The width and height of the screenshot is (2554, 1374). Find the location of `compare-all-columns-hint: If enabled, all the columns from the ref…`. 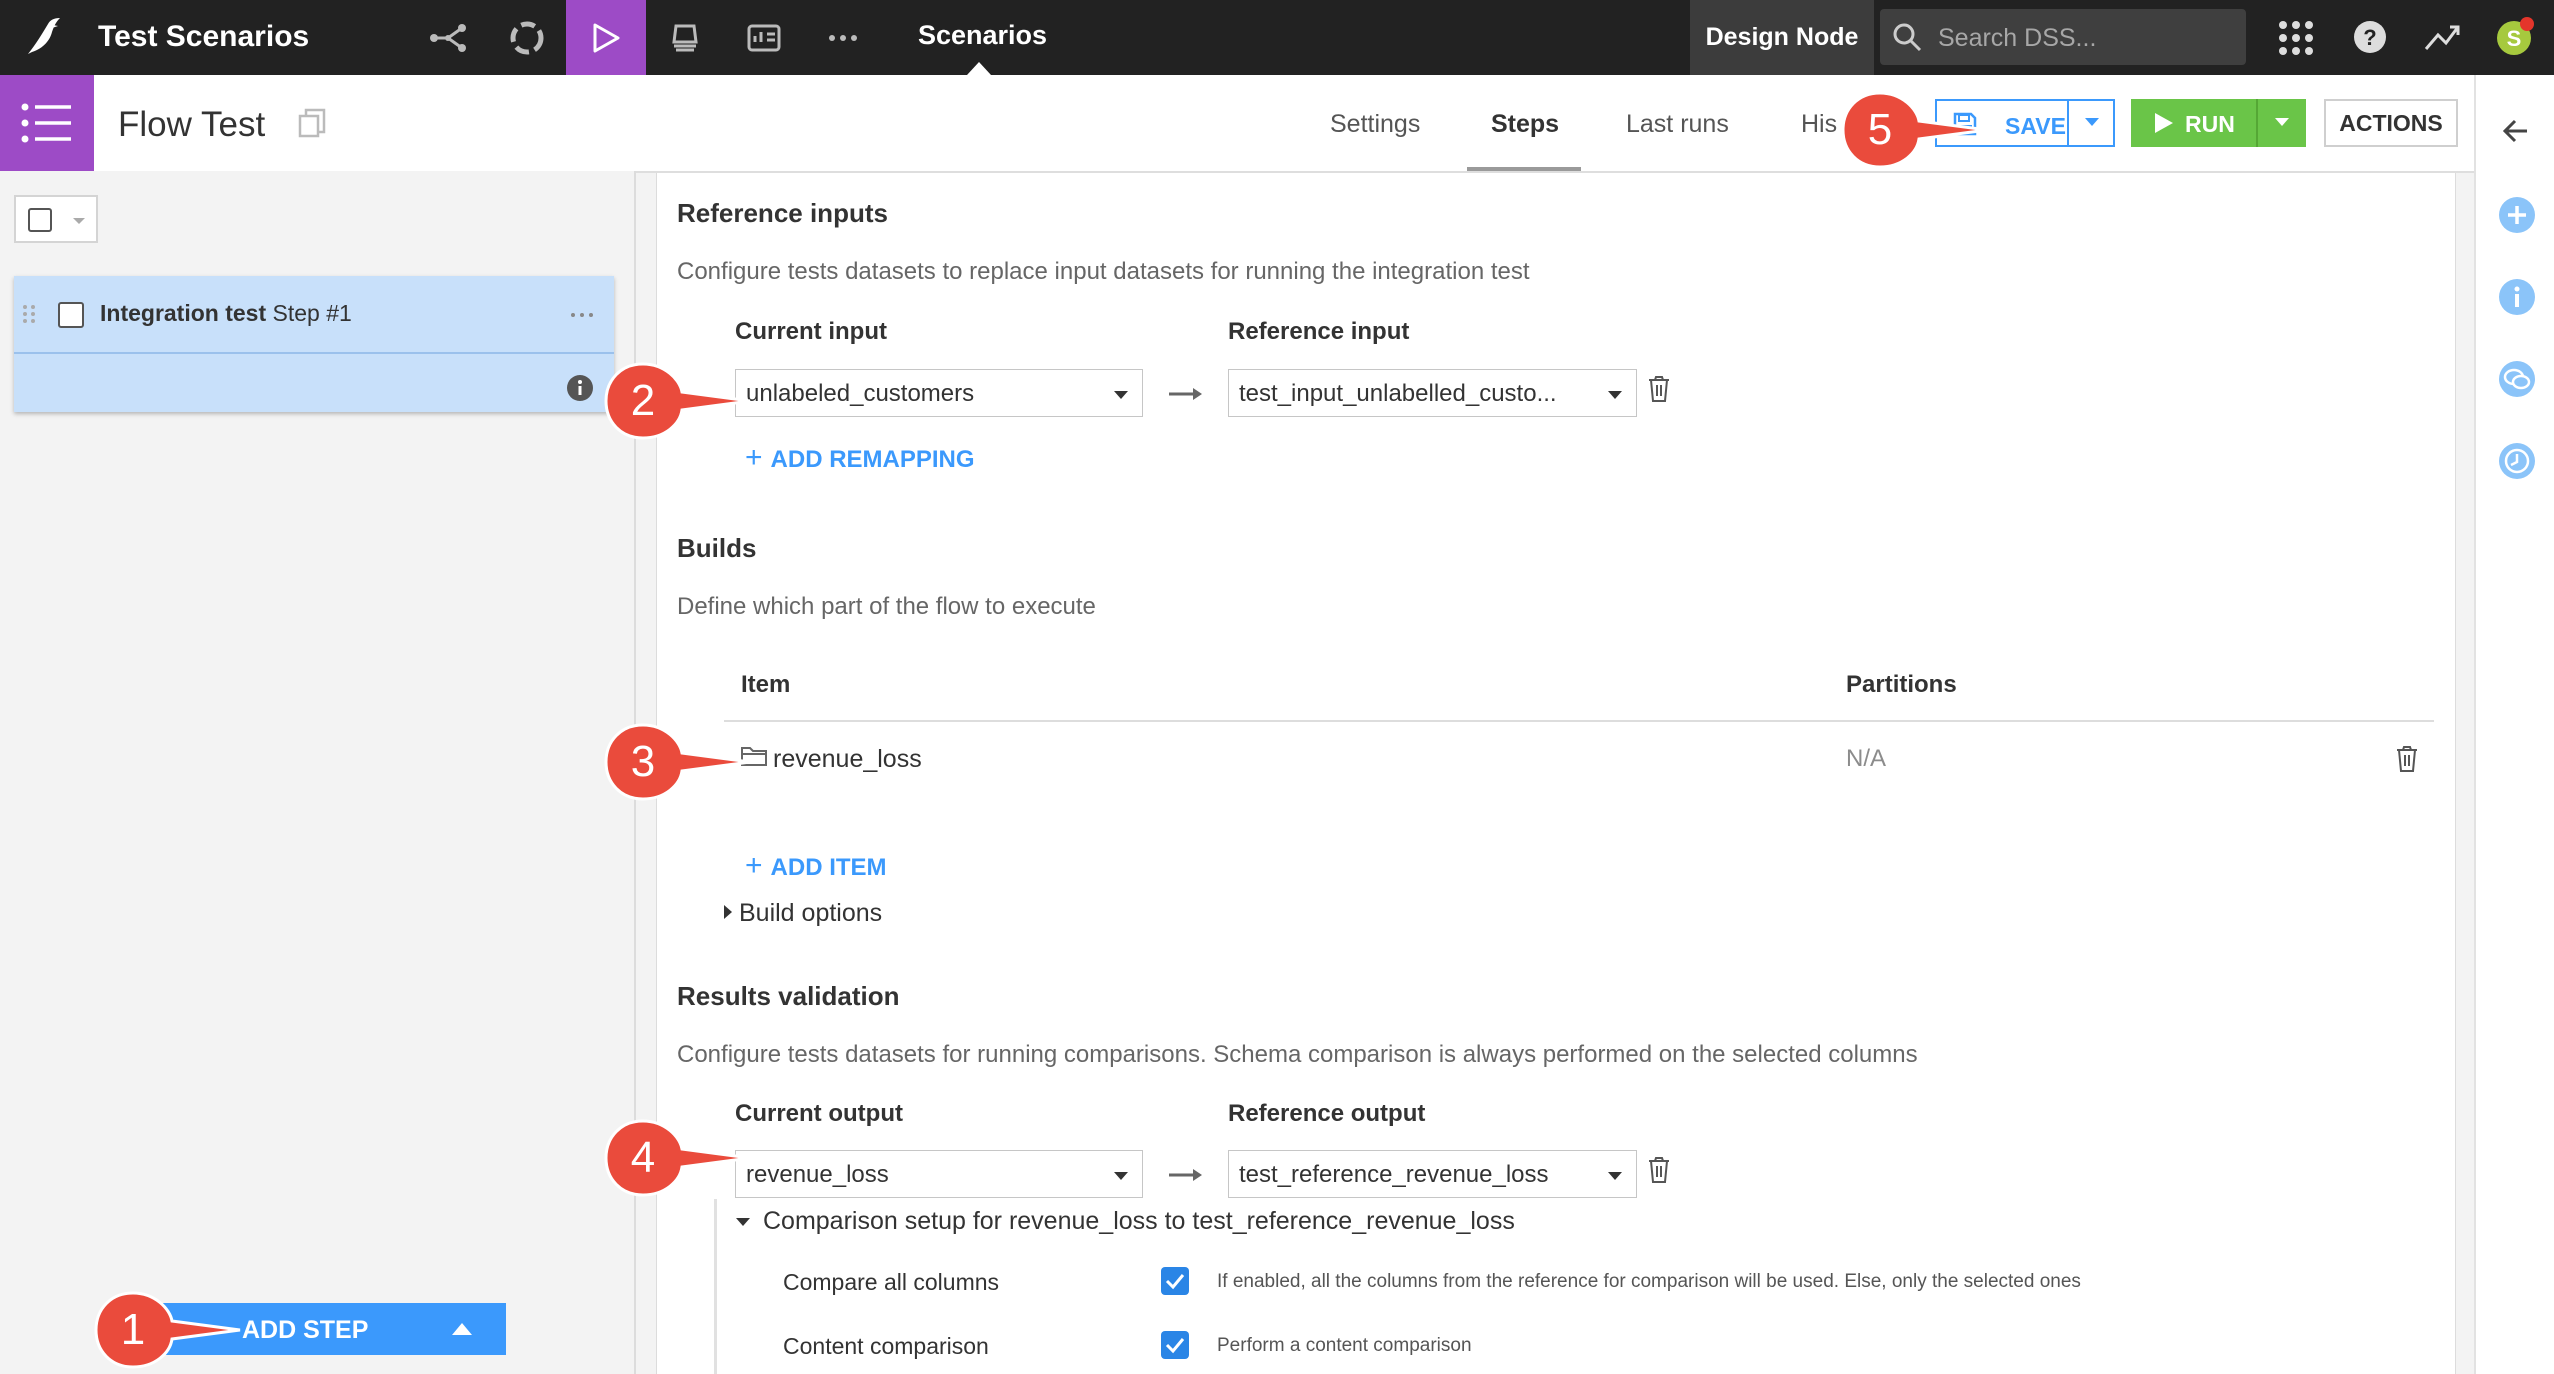

compare-all-columns-hint: If enabled, all the columns from the ref… is located at coordinates (1649, 1281).